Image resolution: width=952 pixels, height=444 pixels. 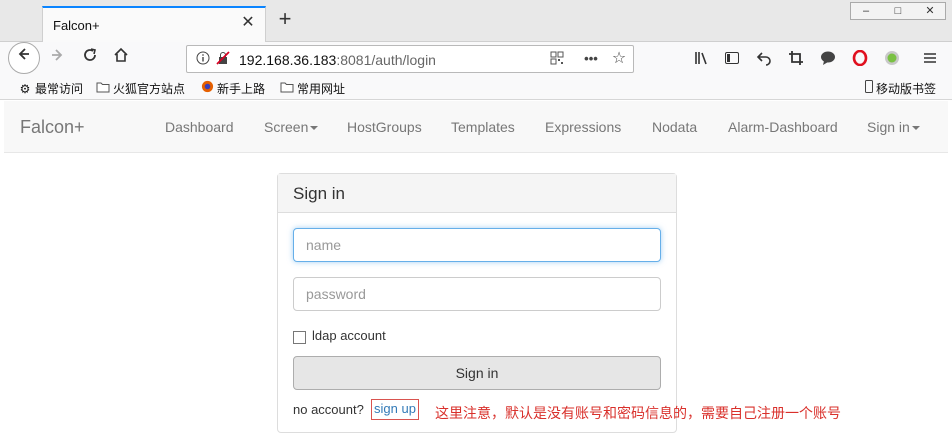 What do you see at coordinates (828, 59) in the screenshot?
I see `chat-icon` at bounding box center [828, 59].